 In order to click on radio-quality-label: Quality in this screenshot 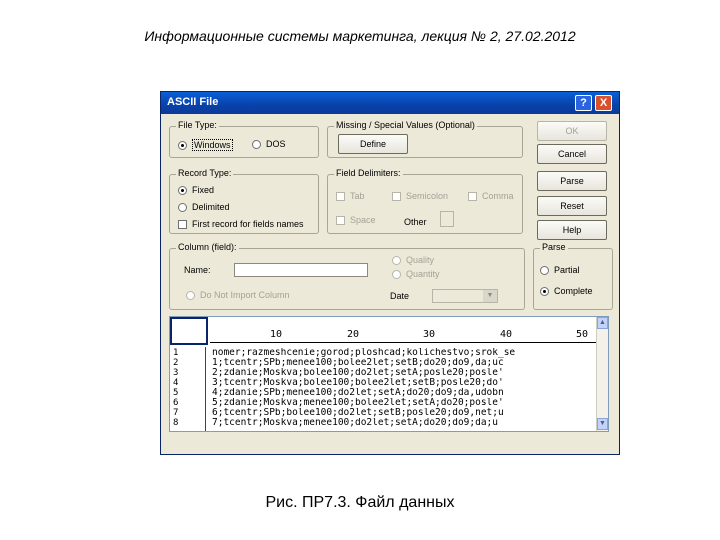, I will do `click(420, 260)`.